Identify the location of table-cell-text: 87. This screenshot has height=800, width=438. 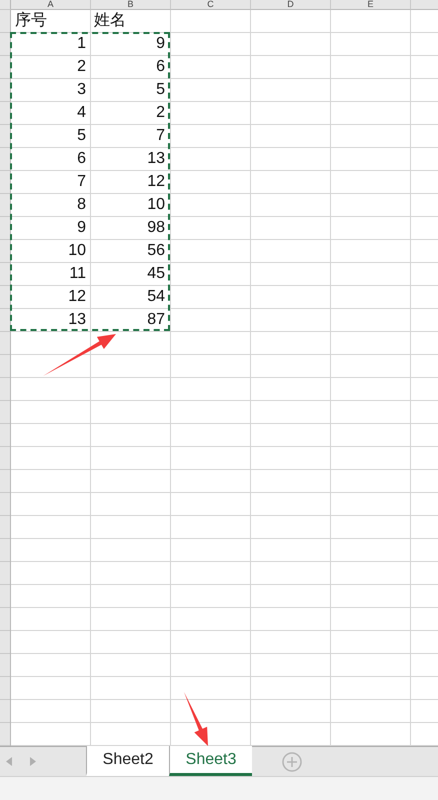
(156, 320).